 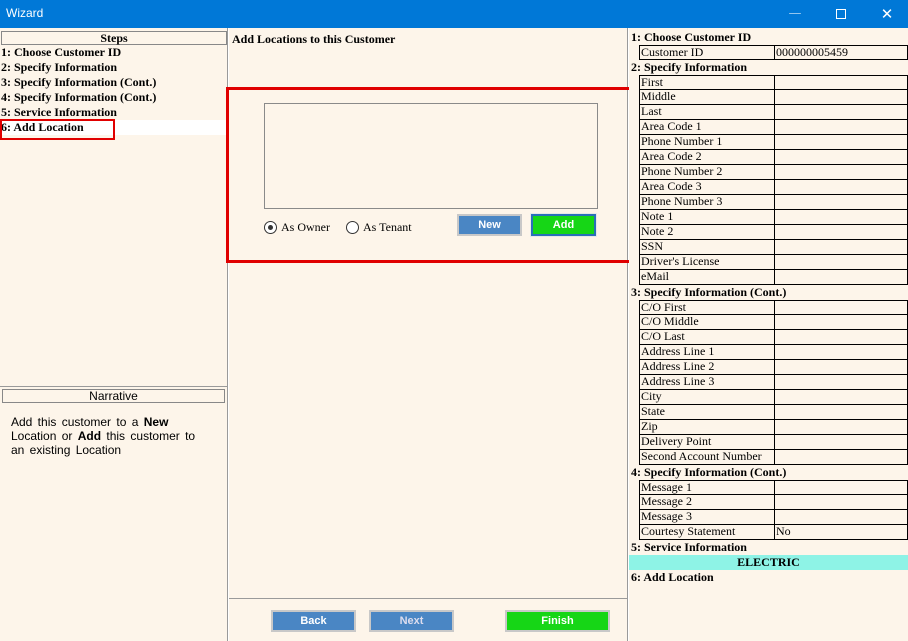 What do you see at coordinates (411, 621) in the screenshot?
I see `next-button: Next` at bounding box center [411, 621].